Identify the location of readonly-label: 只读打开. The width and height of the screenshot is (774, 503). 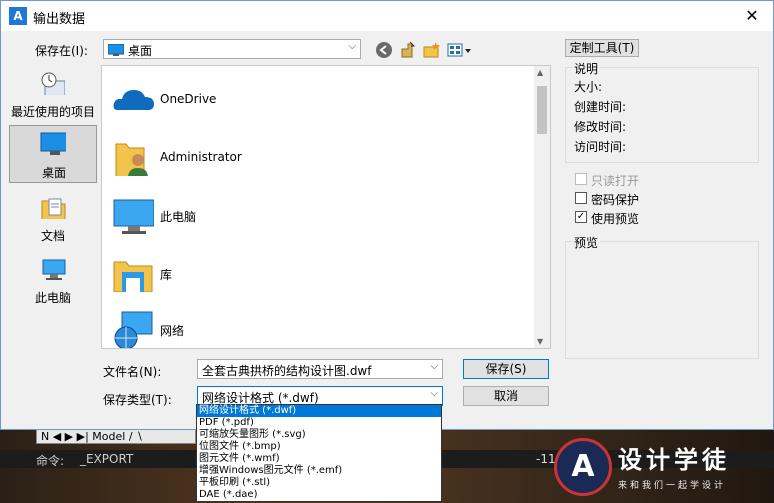
(615, 181).